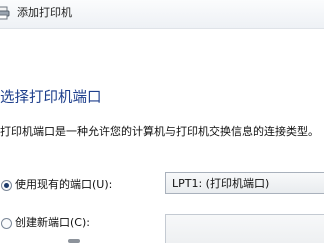 Image resolution: width=324 pixels, height=243 pixels. What do you see at coordinates (44, 12) in the screenshot?
I see `window-title: 添加打印机` at bounding box center [44, 12].